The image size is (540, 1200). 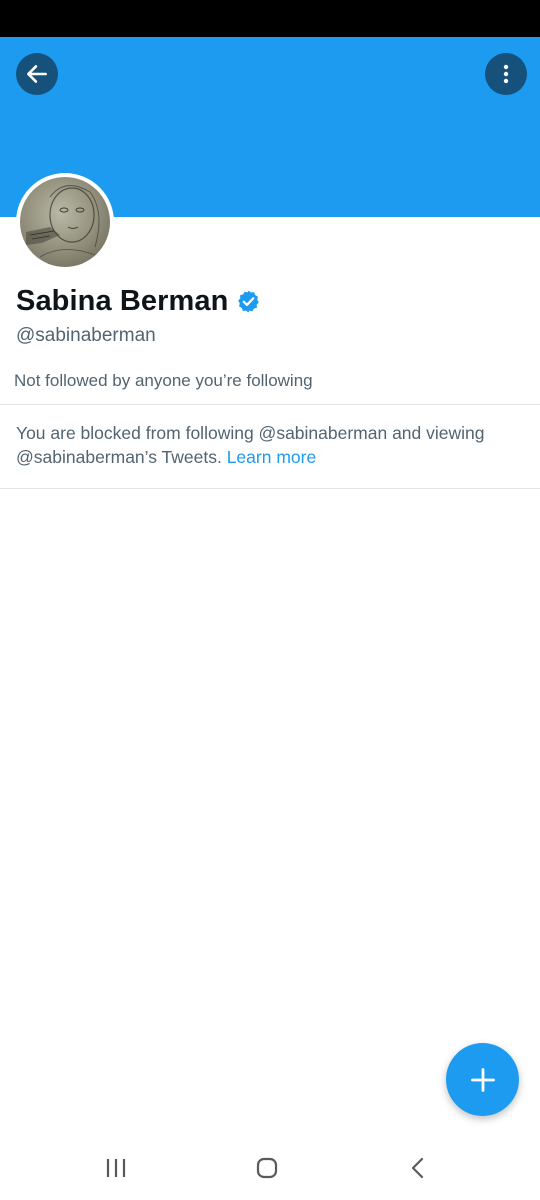 I want to click on avatar-image, so click(x=65, y=222).